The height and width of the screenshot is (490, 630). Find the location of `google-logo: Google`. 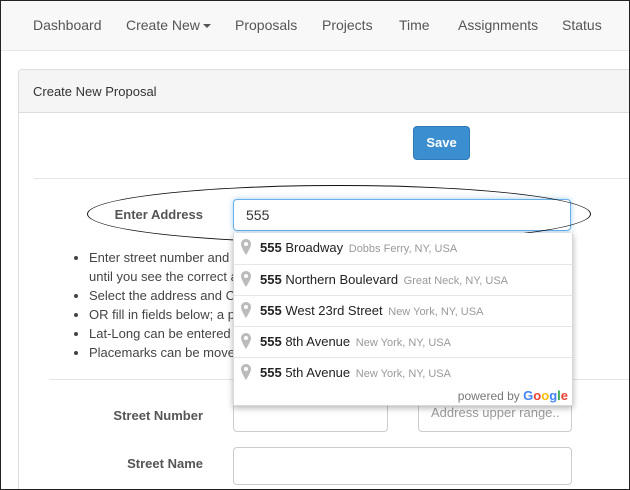

google-logo: Google is located at coordinates (545, 395).